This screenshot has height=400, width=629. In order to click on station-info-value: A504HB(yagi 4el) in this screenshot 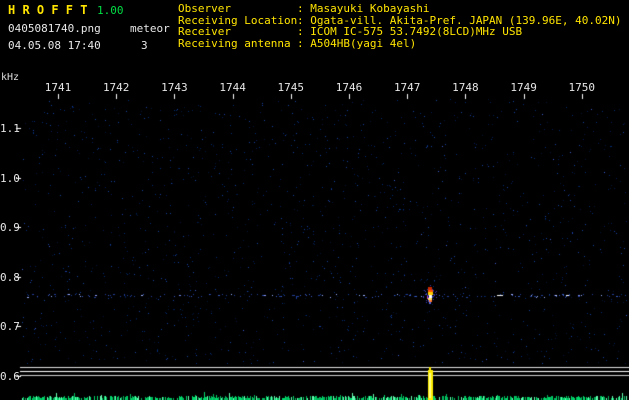, I will do `click(363, 43)`.